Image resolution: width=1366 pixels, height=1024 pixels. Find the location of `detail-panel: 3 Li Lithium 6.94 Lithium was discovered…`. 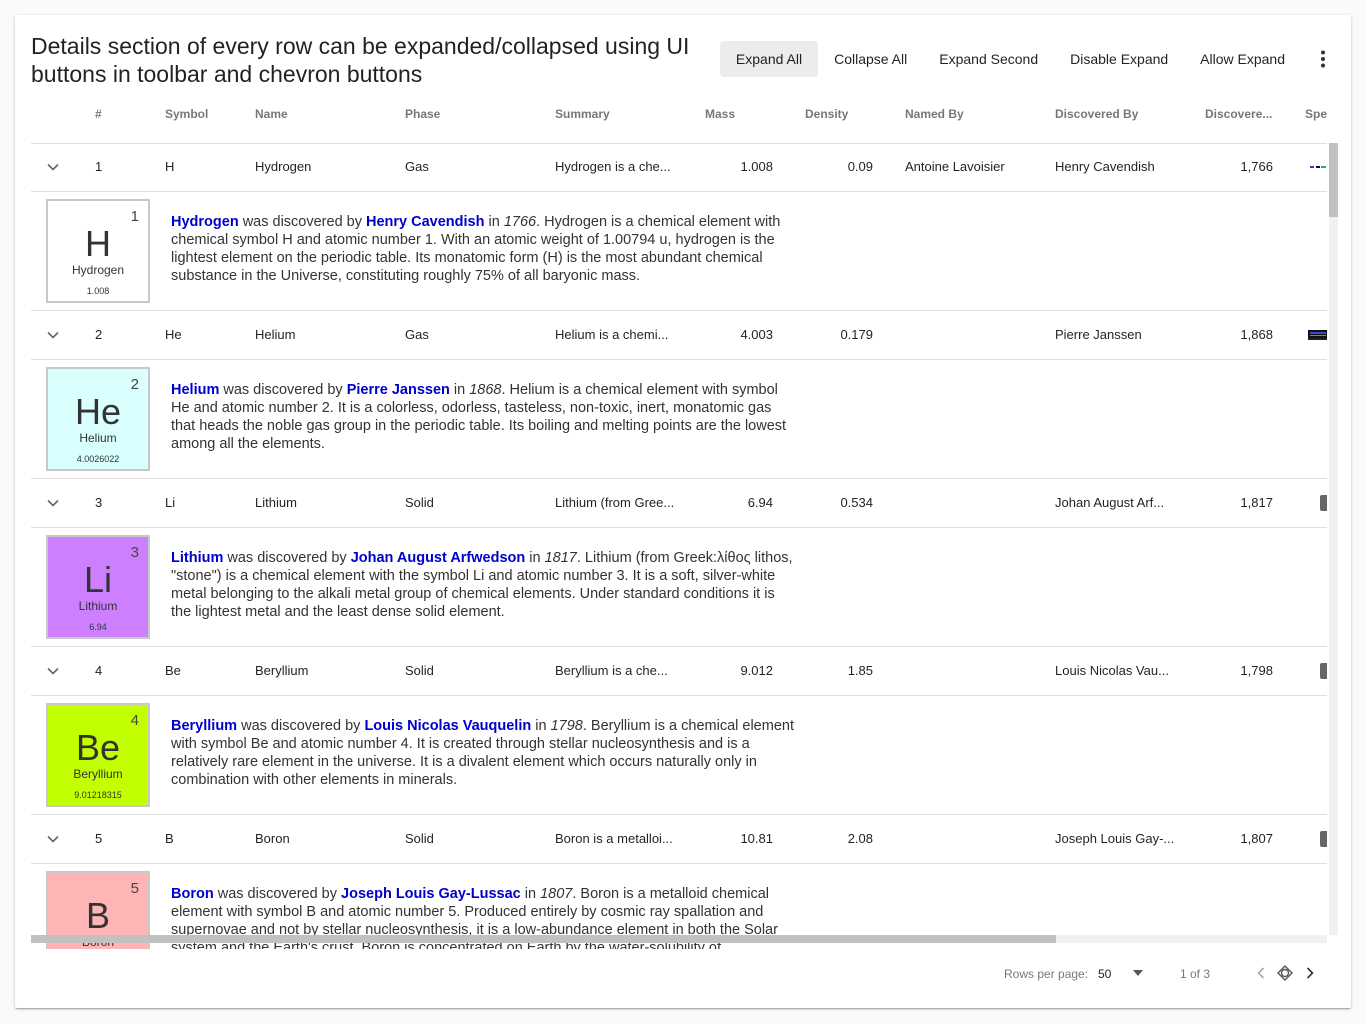

detail-panel: 3 Li Lithium 6.94 Lithium was discovered… is located at coordinates (679, 587).